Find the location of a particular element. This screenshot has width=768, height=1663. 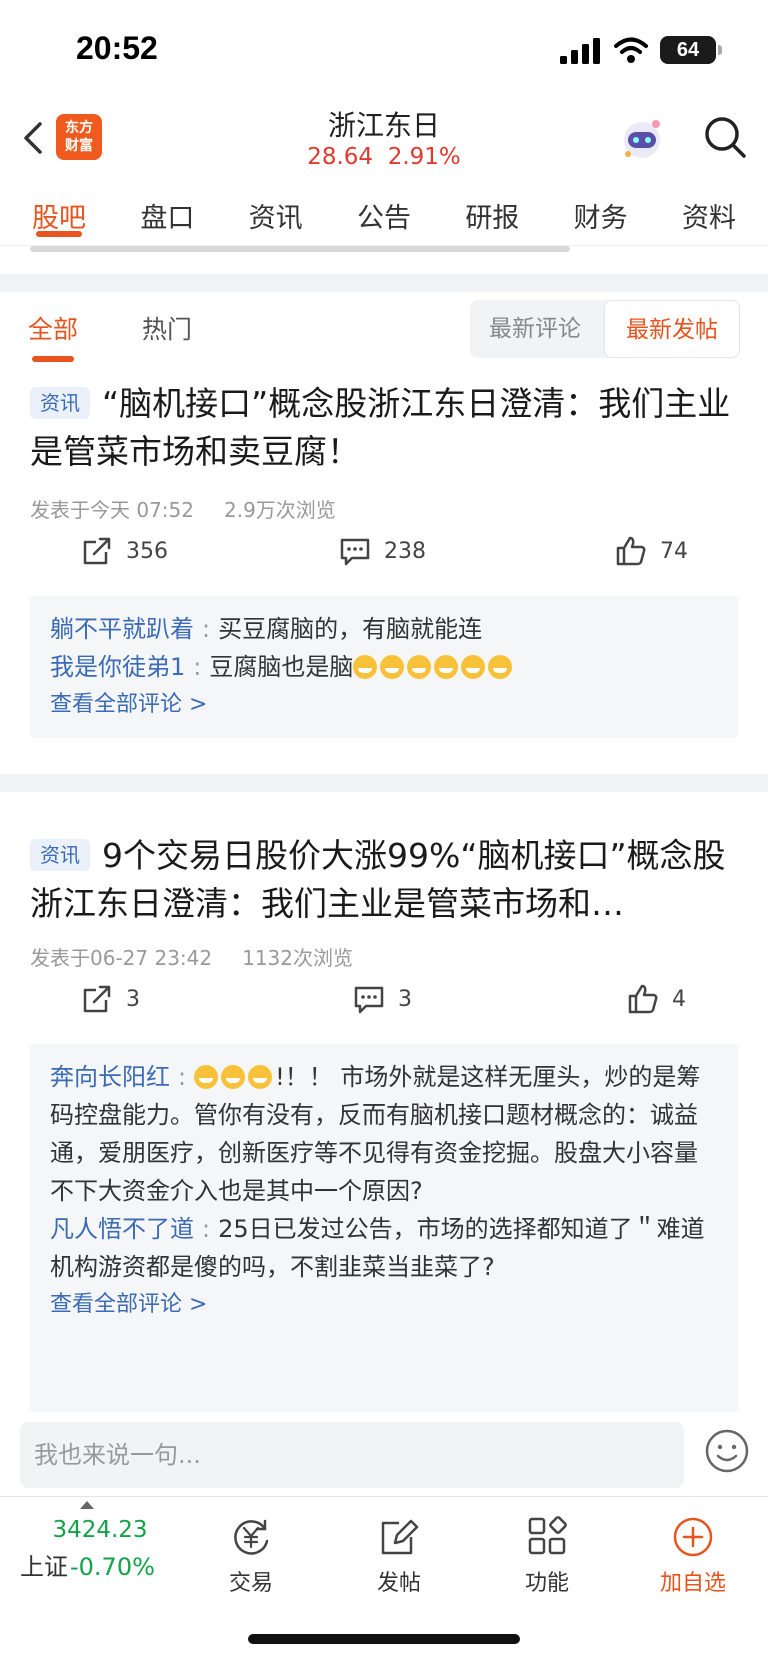

comment-item: 躺不平就趴着: 买豆腐脑的，有脑就能连 is located at coordinates (266, 629).